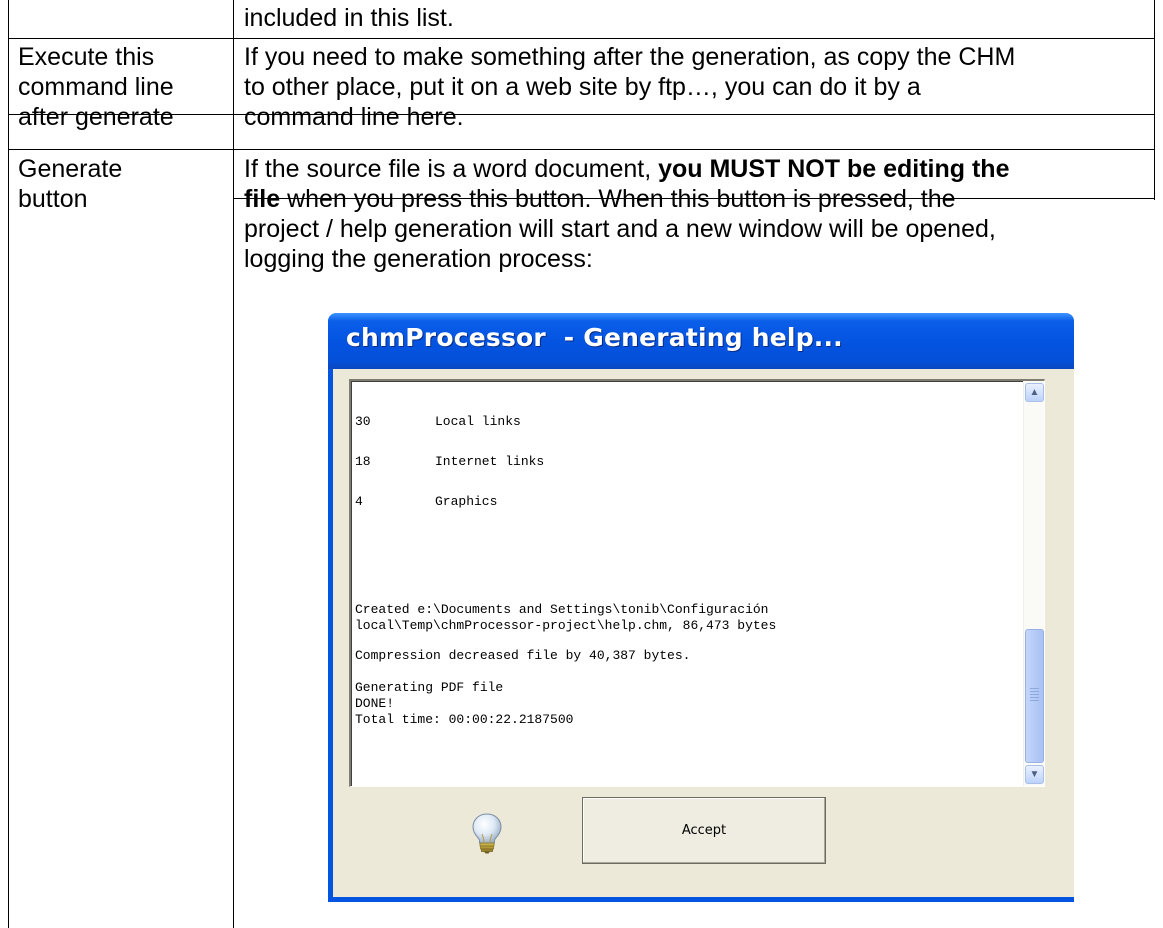 This screenshot has width=1163, height=928. Describe the element at coordinates (701, 899) in the screenshot. I see `window-frame-bottom` at that location.